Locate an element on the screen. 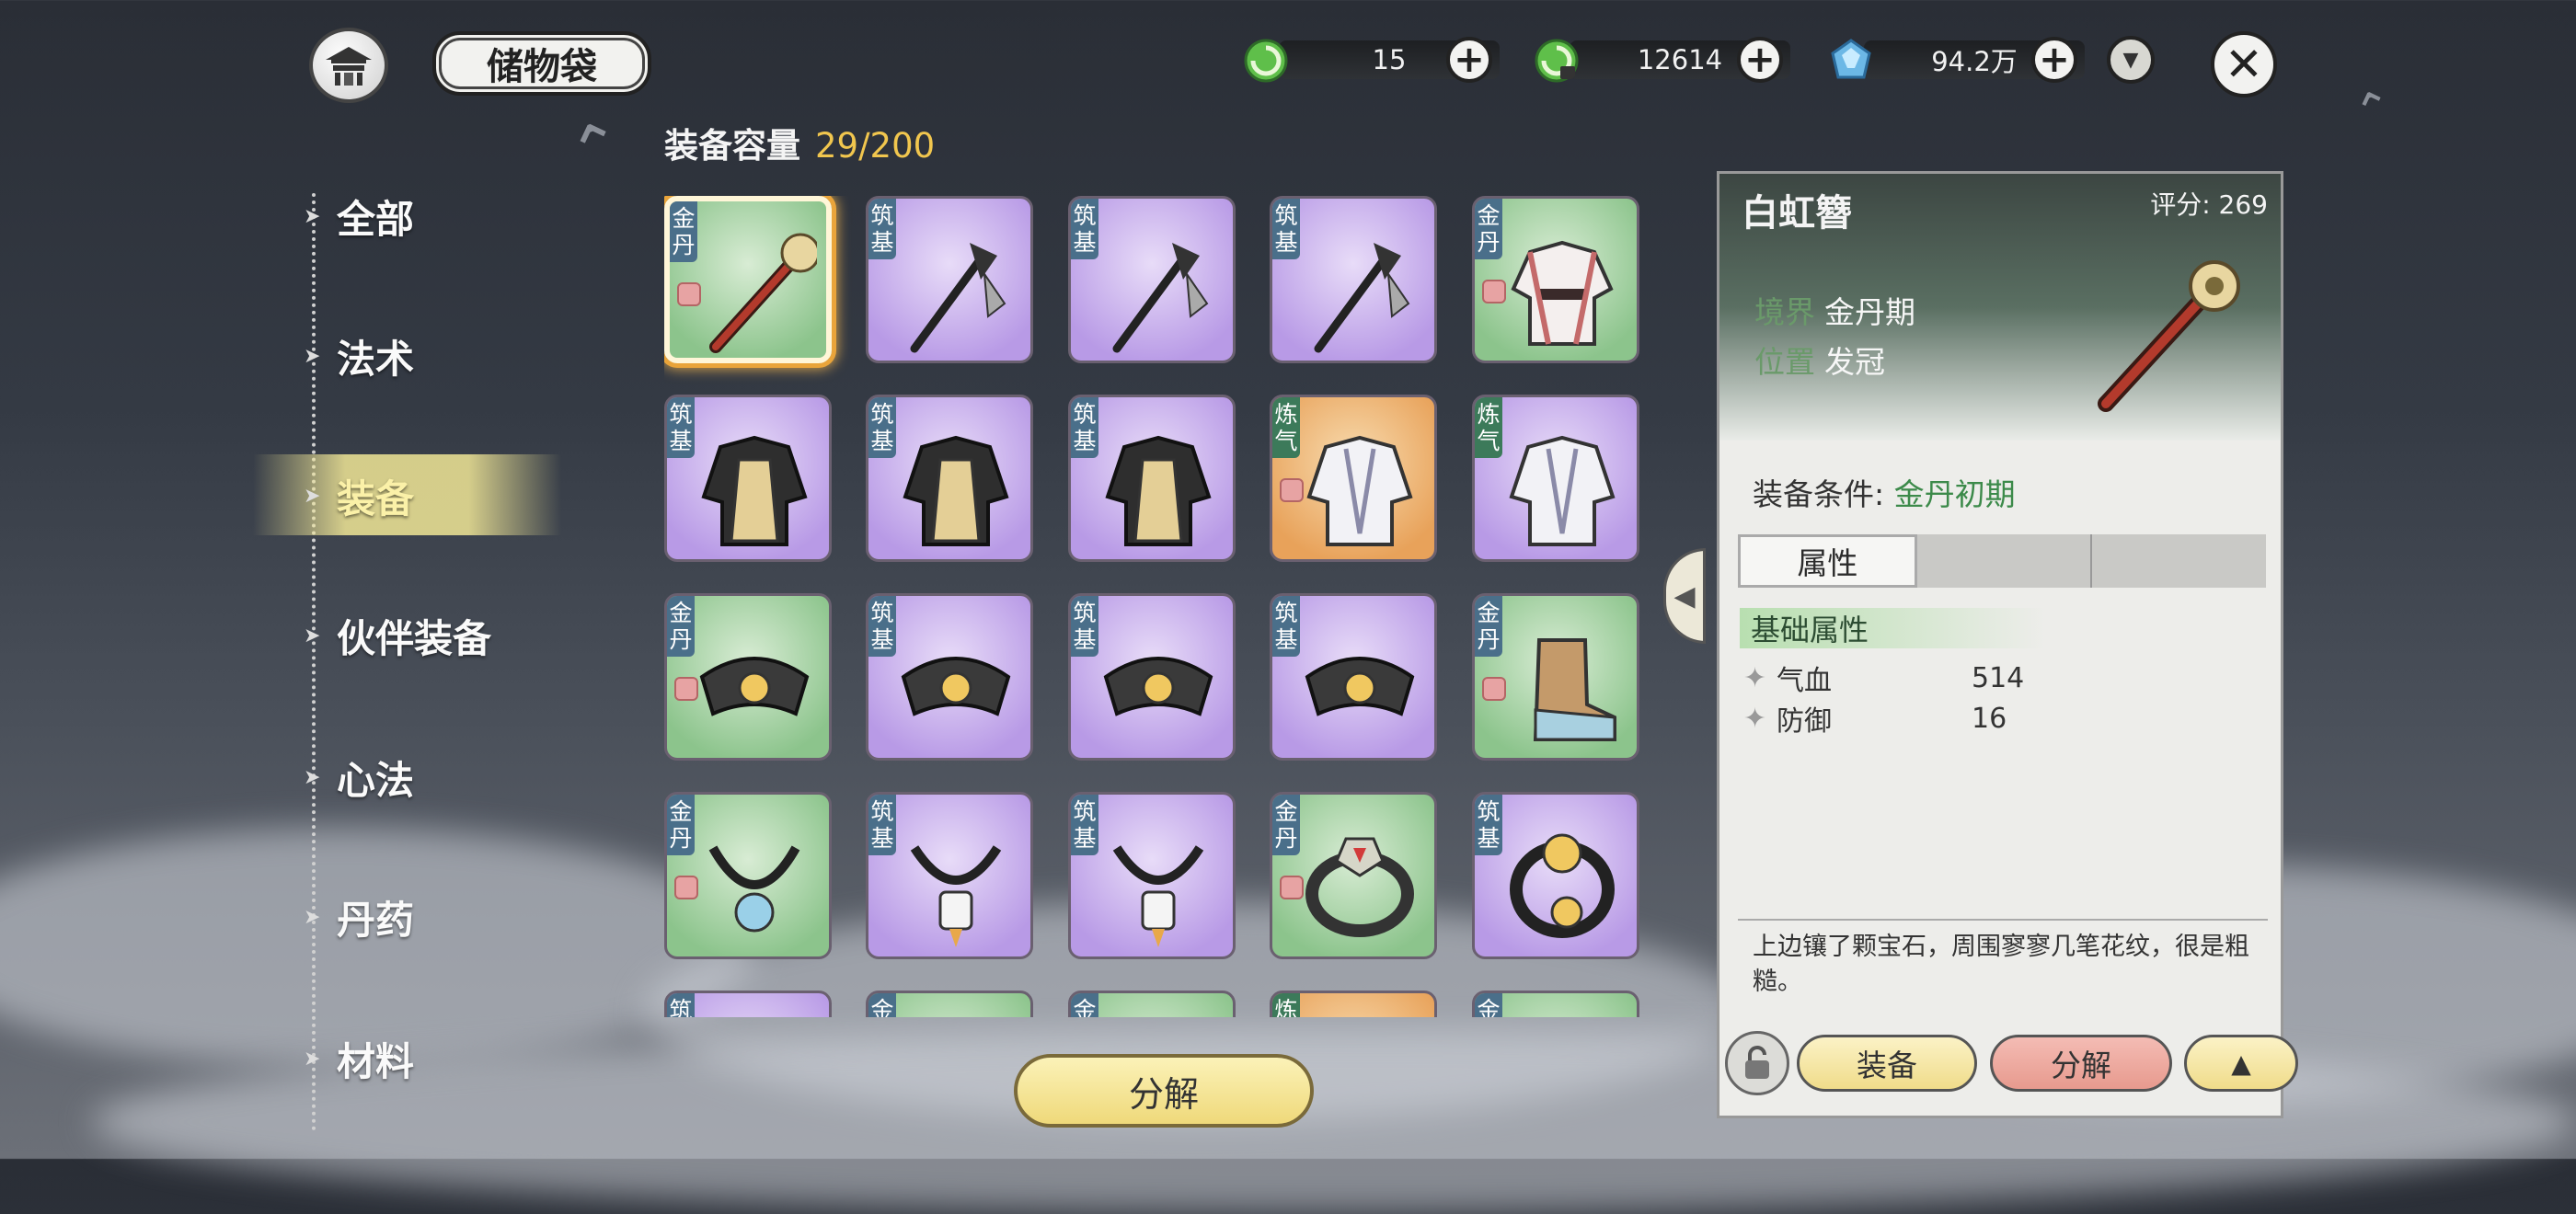  nav-item-partner-equipment: ➤ 伙伴装备 is located at coordinates (397, 635).